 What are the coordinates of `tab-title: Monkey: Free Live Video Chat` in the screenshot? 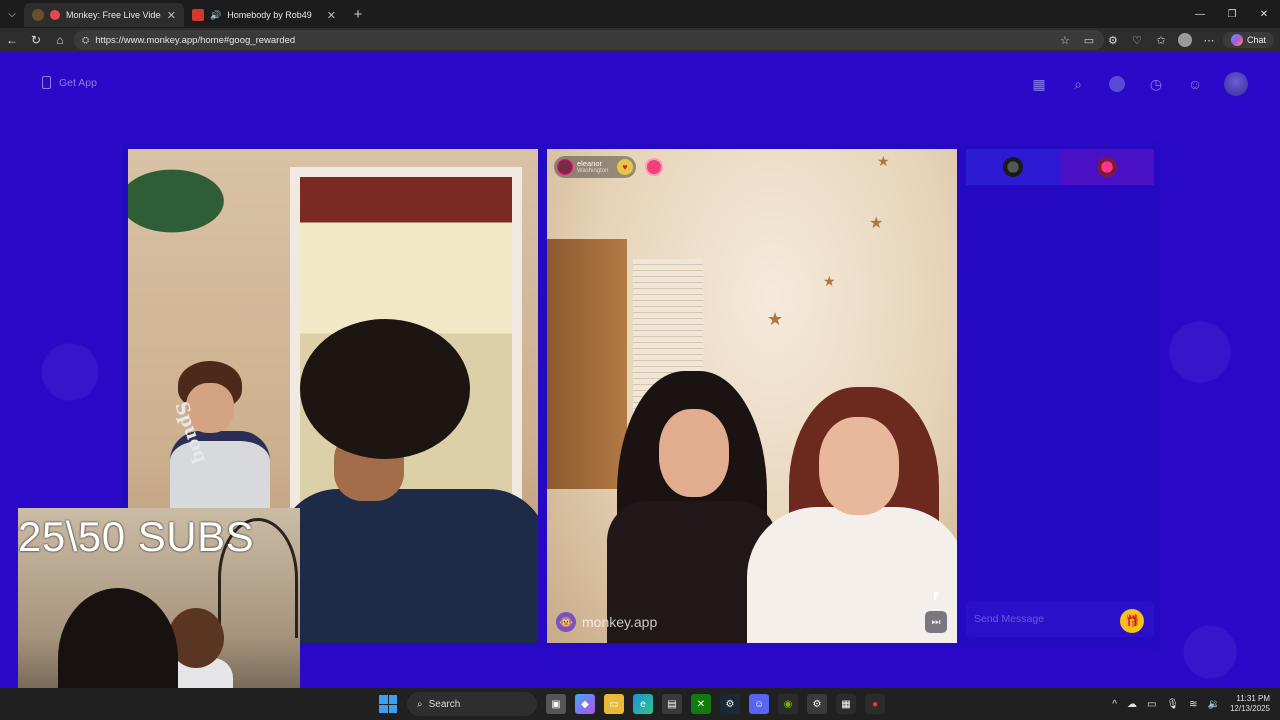 It's located at (113, 15).